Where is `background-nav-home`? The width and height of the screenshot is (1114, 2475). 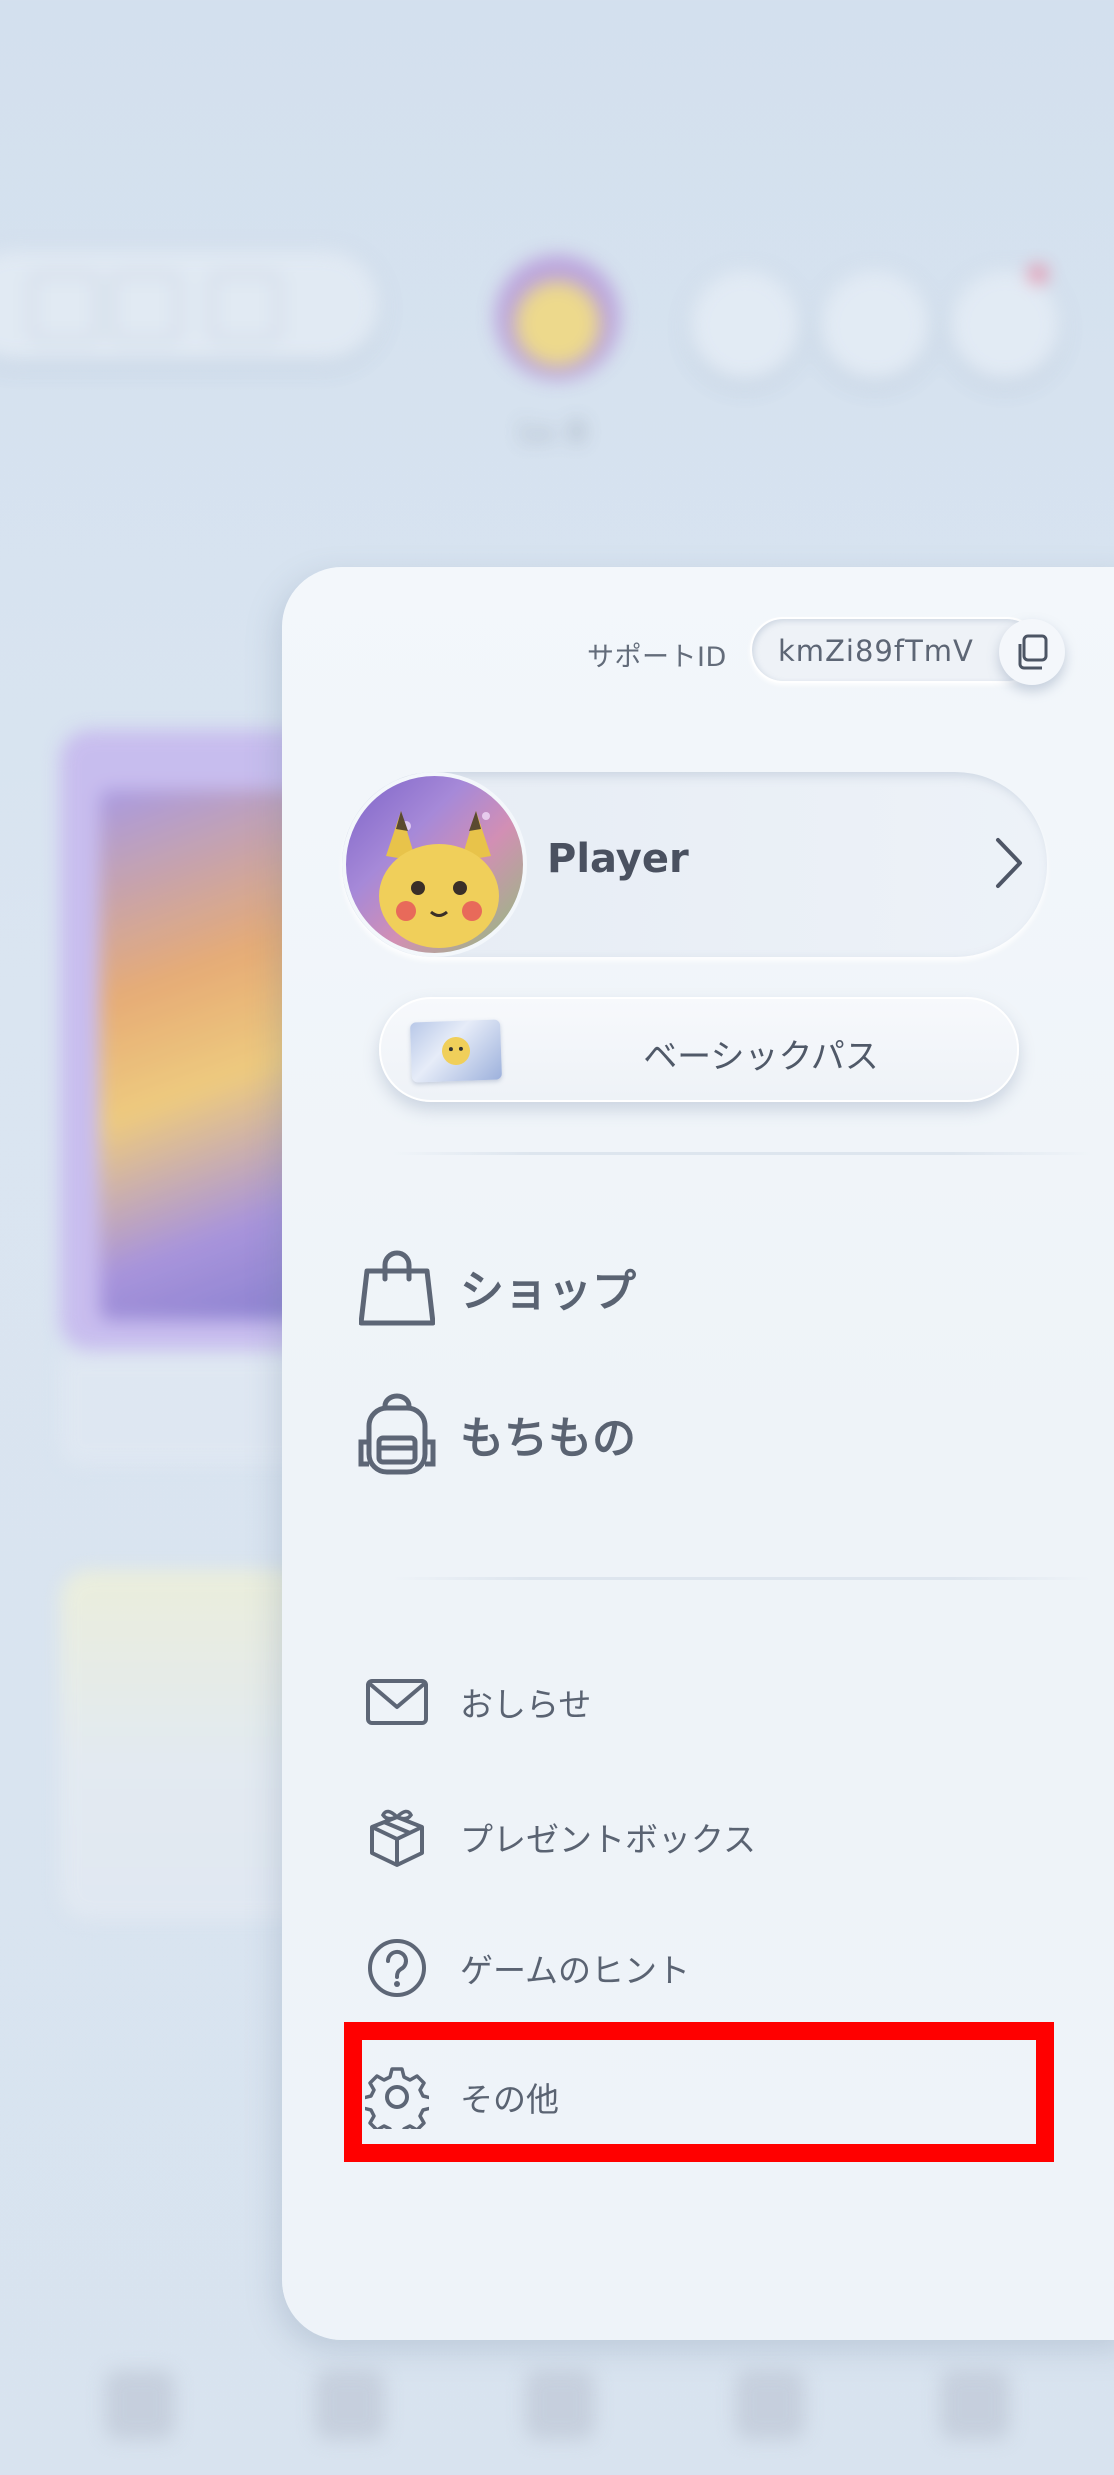
background-nav-home is located at coordinates (140, 2405).